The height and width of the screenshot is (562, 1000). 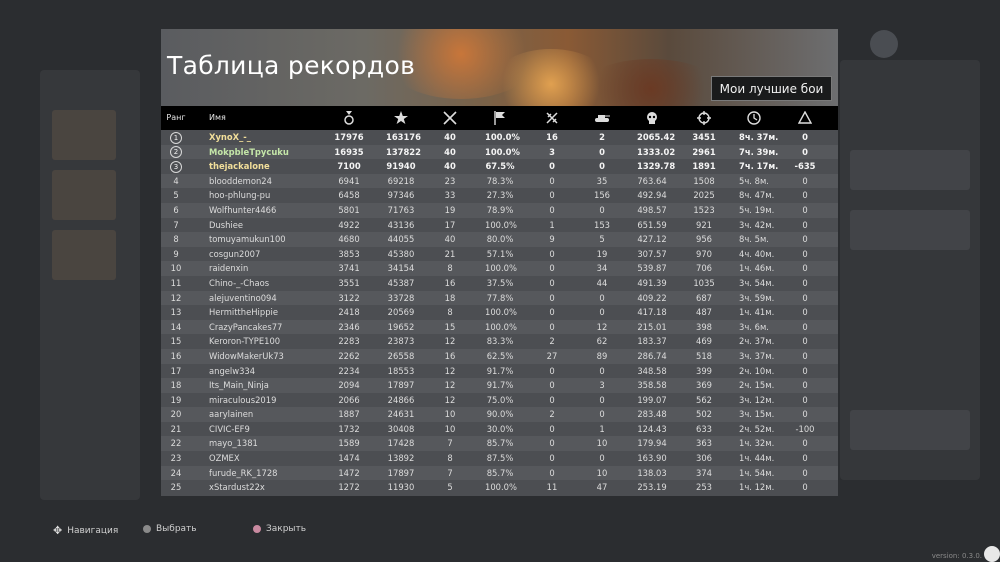 What do you see at coordinates (84, 255) in the screenshot?
I see `background-tile` at bounding box center [84, 255].